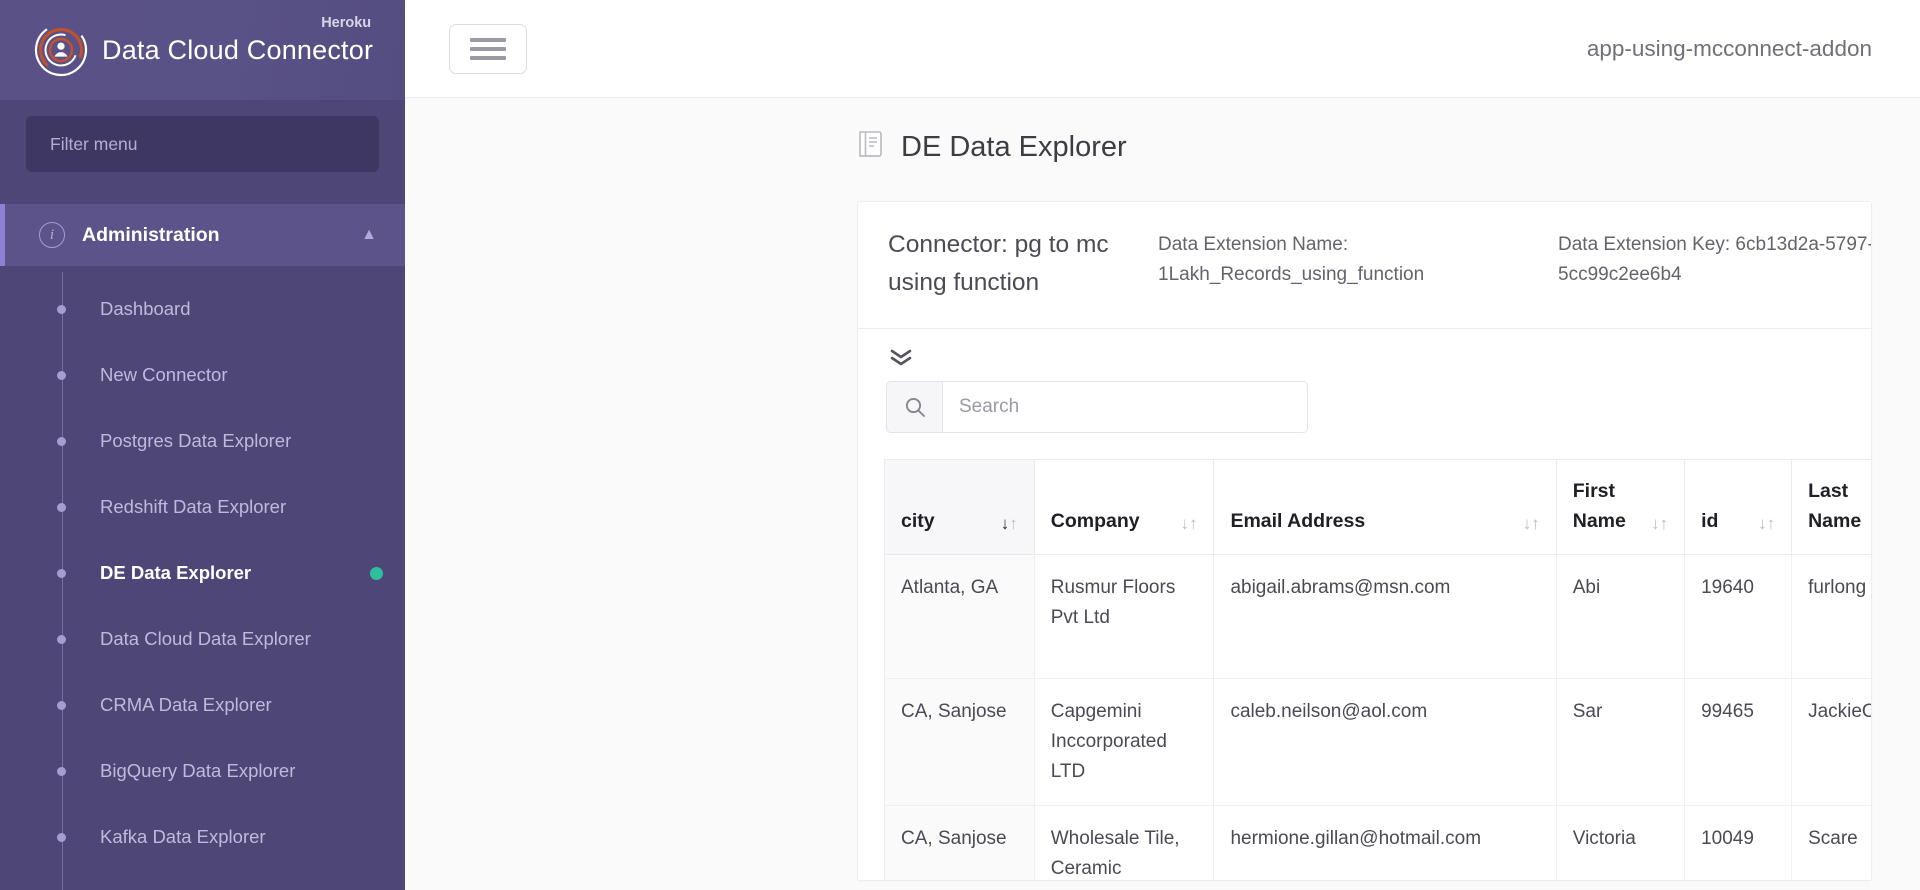 The width and height of the screenshot is (1920, 890). I want to click on cell-last-name: Scare, so click(1831, 842).